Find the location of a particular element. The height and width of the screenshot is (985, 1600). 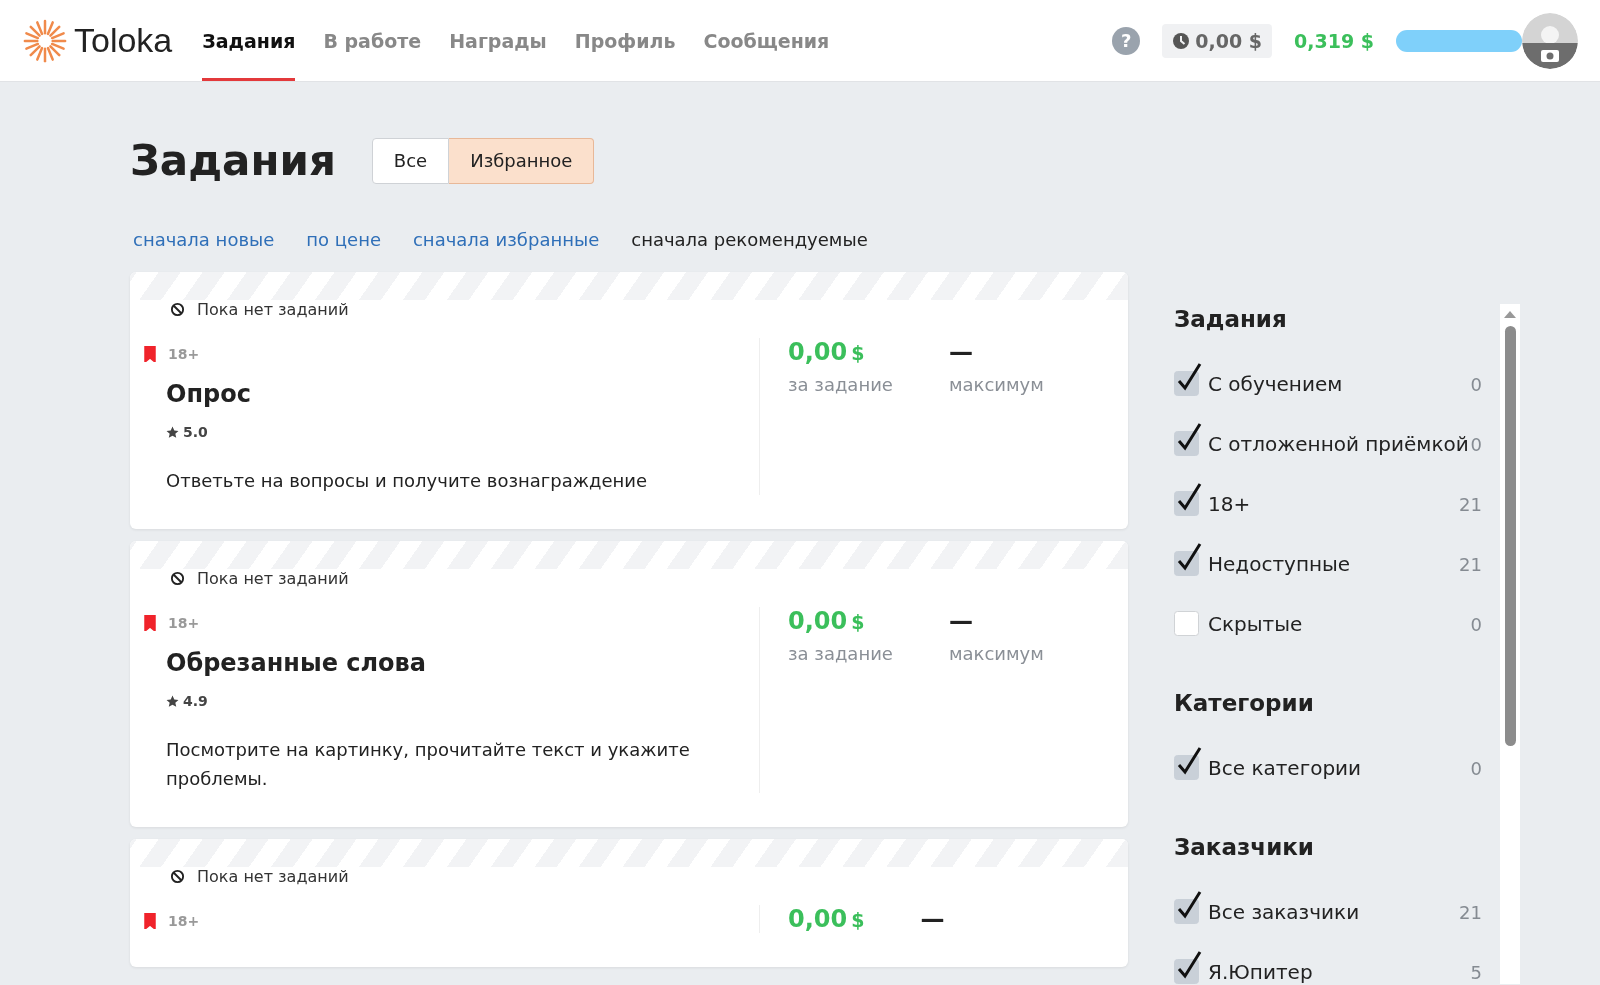

filter-label: Все категории is located at coordinates (1339, 768).